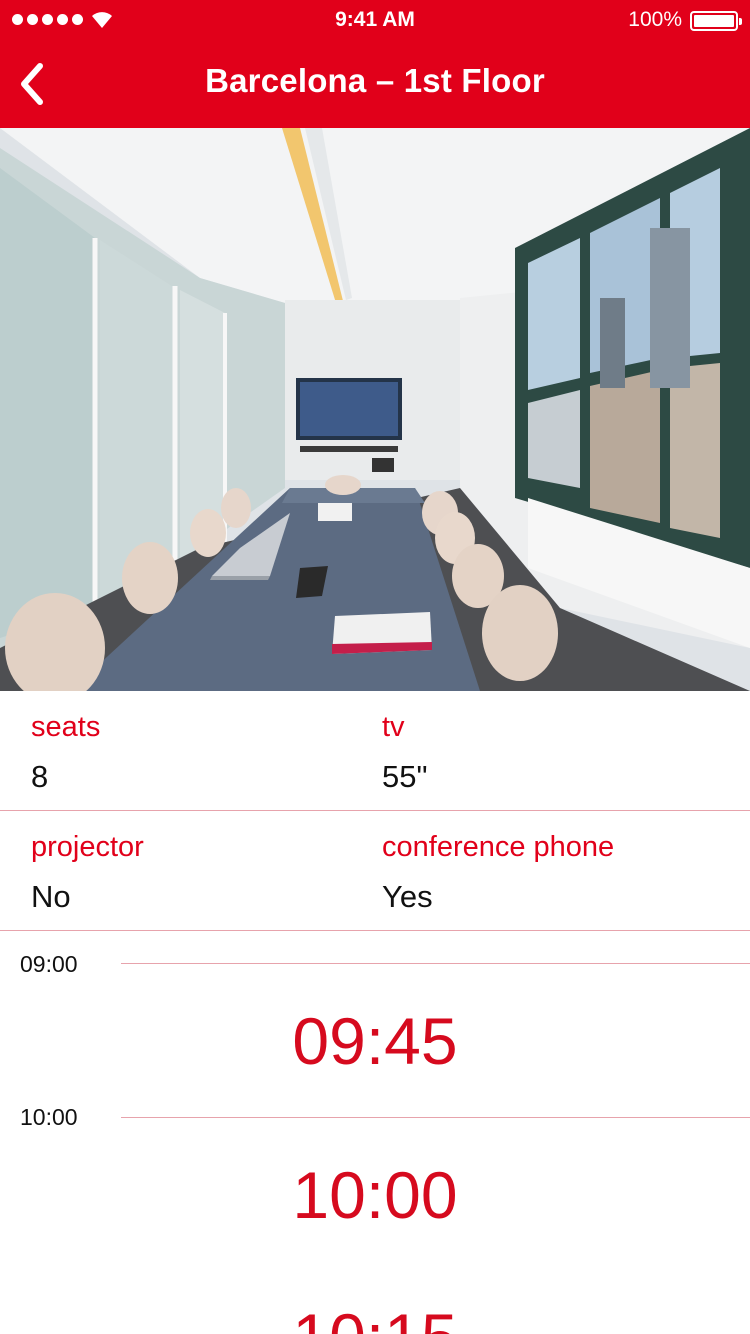 The image size is (750, 1334). I want to click on details-row: seats 8 tv 55", so click(375, 751).